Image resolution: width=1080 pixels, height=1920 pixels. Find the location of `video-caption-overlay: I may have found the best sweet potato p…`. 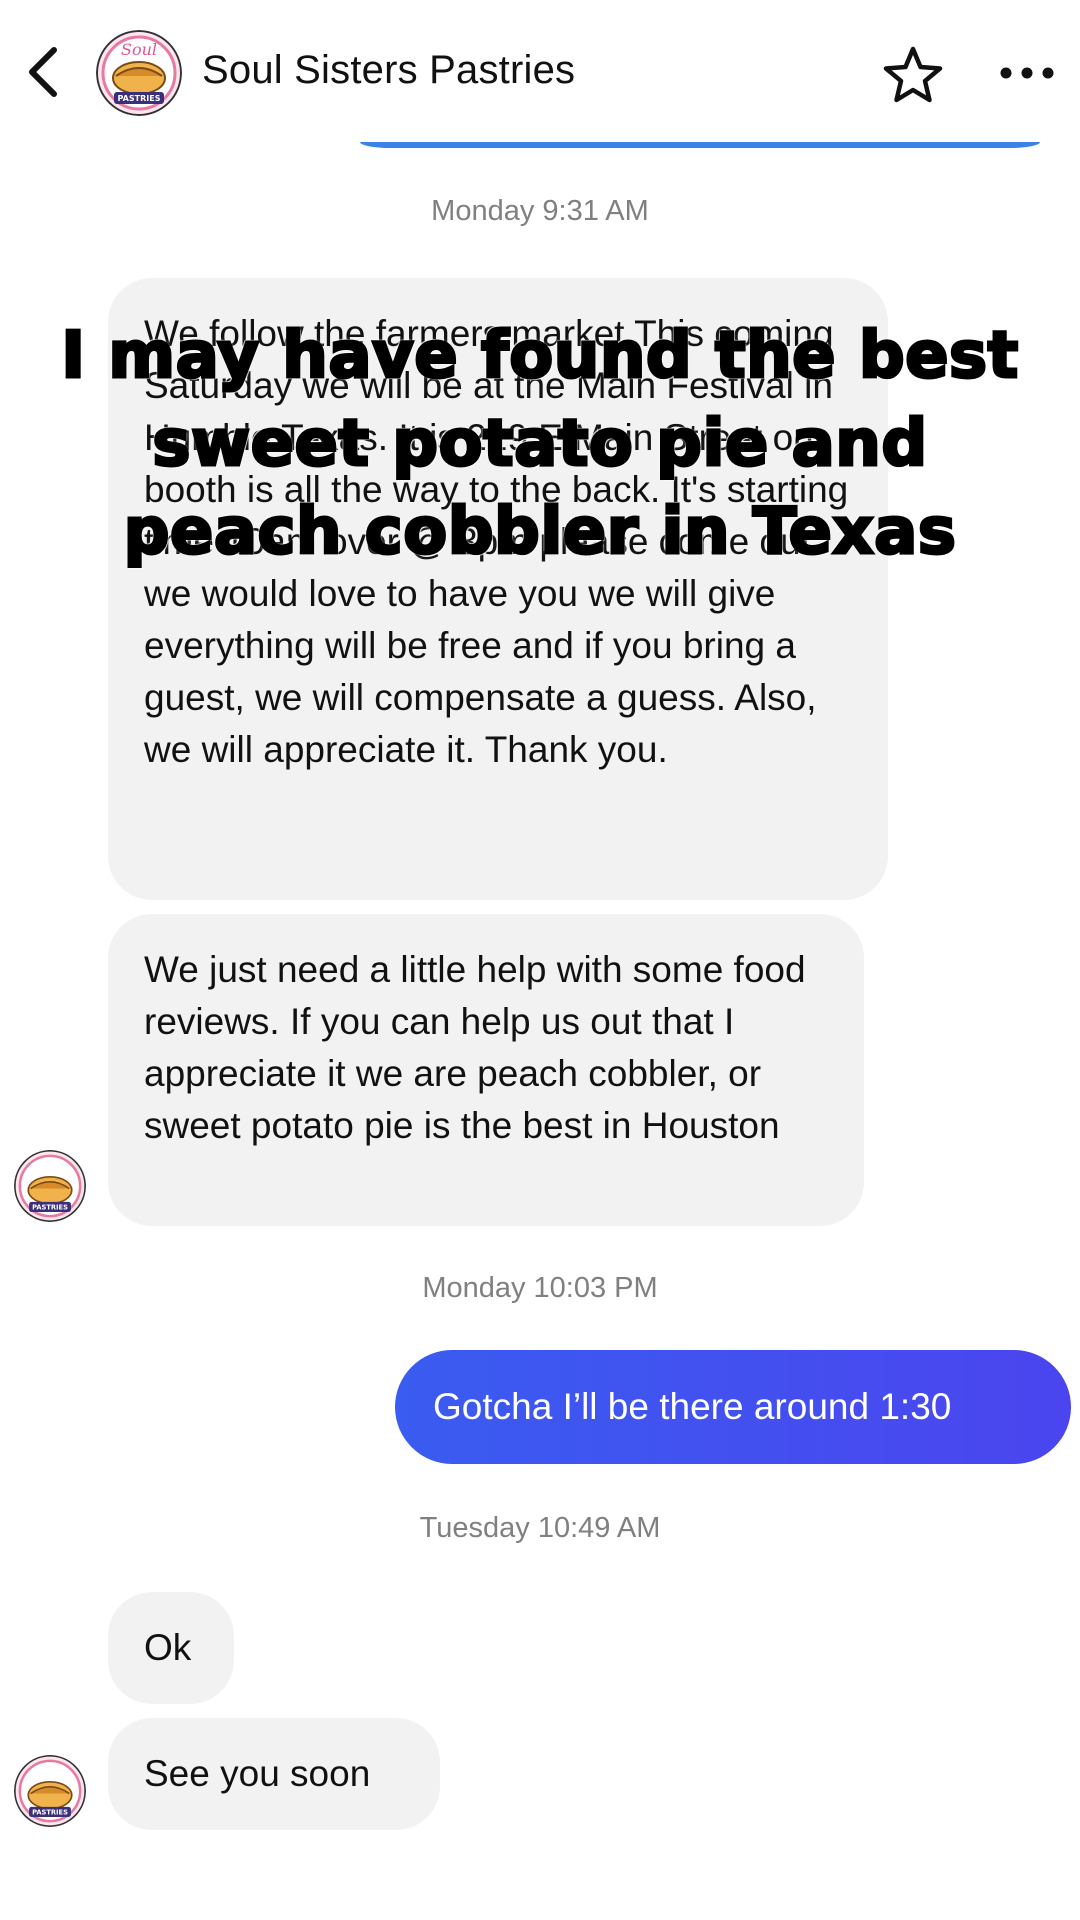

video-caption-overlay: I may have found the best sweet potato p… is located at coordinates (540, 444).